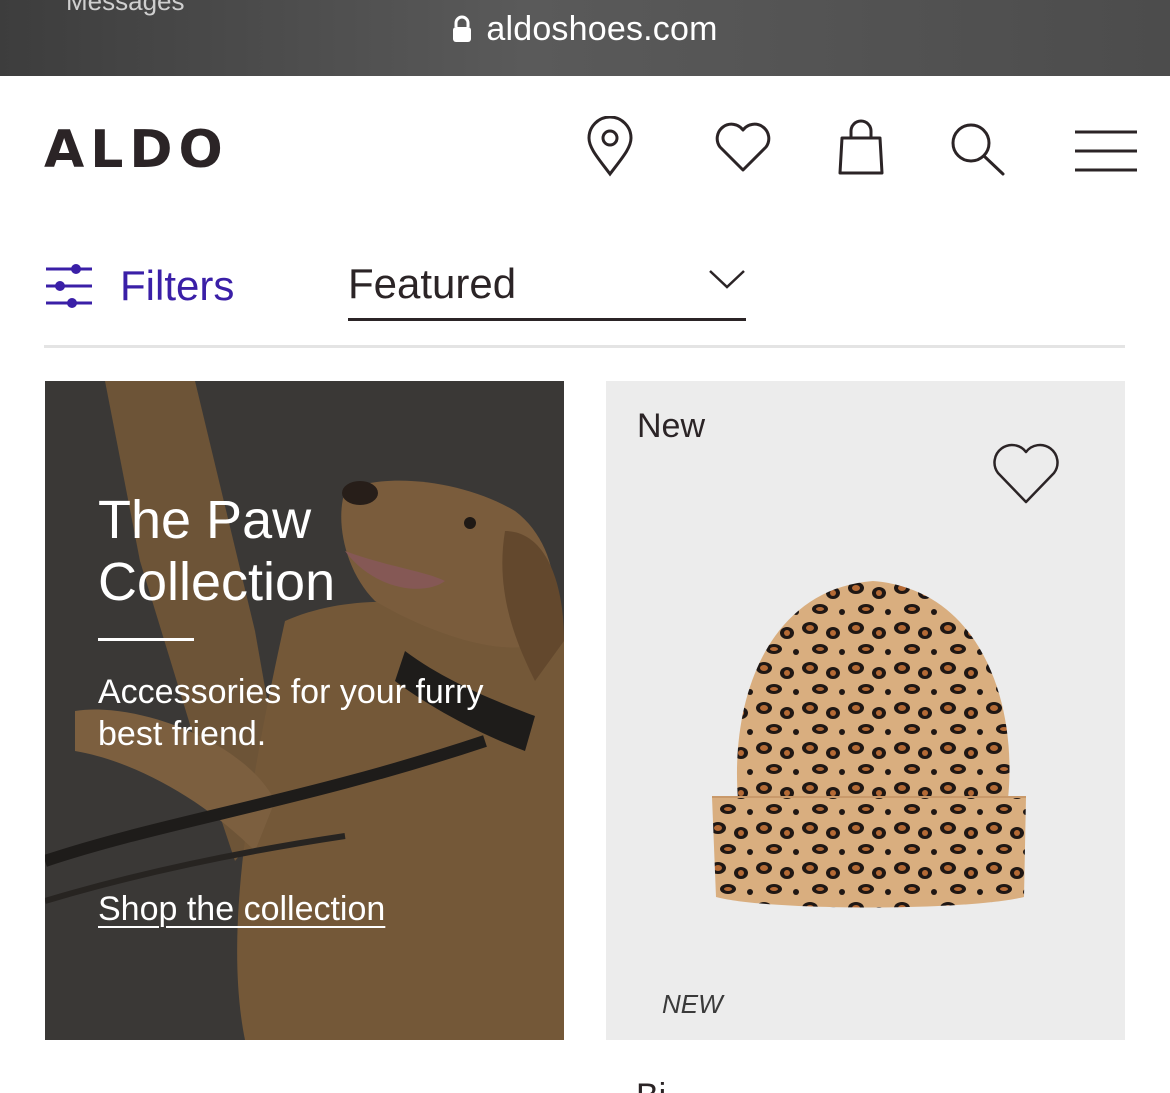 The width and height of the screenshot is (1170, 1093). Describe the element at coordinates (291, 713) in the screenshot. I see `promo-subtitle: Accessories for your furry best friend.` at that location.